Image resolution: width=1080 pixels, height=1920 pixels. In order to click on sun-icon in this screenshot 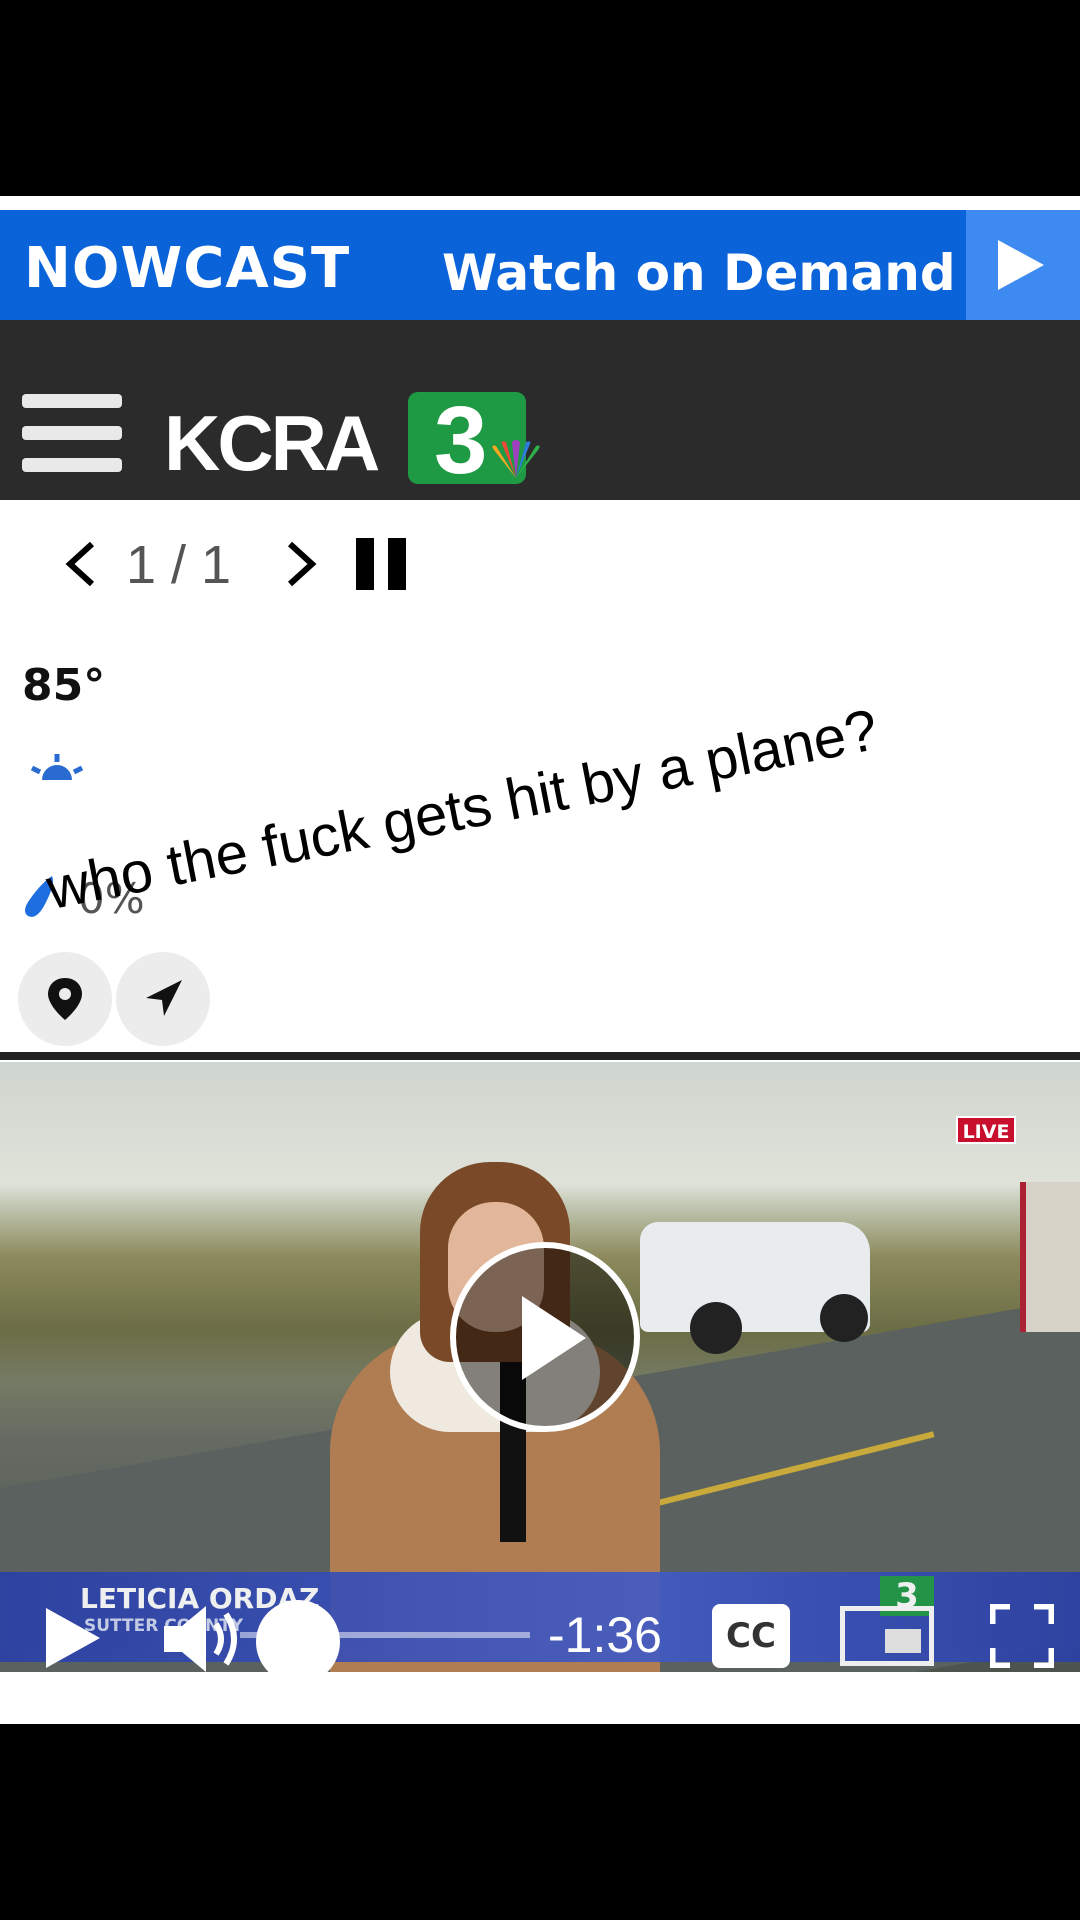, I will do `click(57, 767)`.